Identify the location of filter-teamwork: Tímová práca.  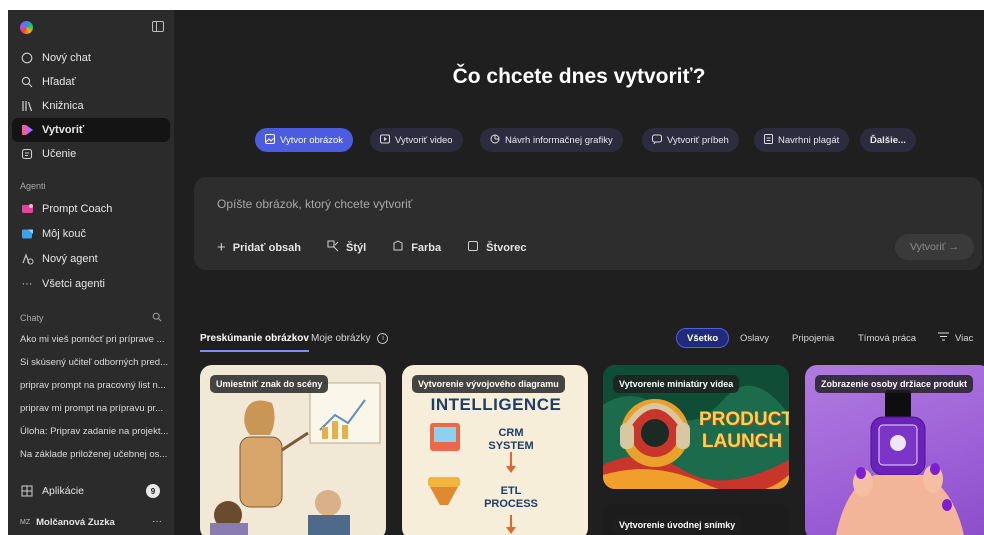
(887, 338).